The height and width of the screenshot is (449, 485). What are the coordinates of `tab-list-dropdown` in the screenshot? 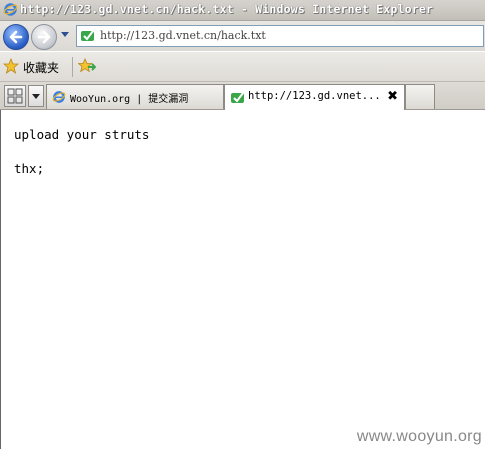 It's located at (36, 96).